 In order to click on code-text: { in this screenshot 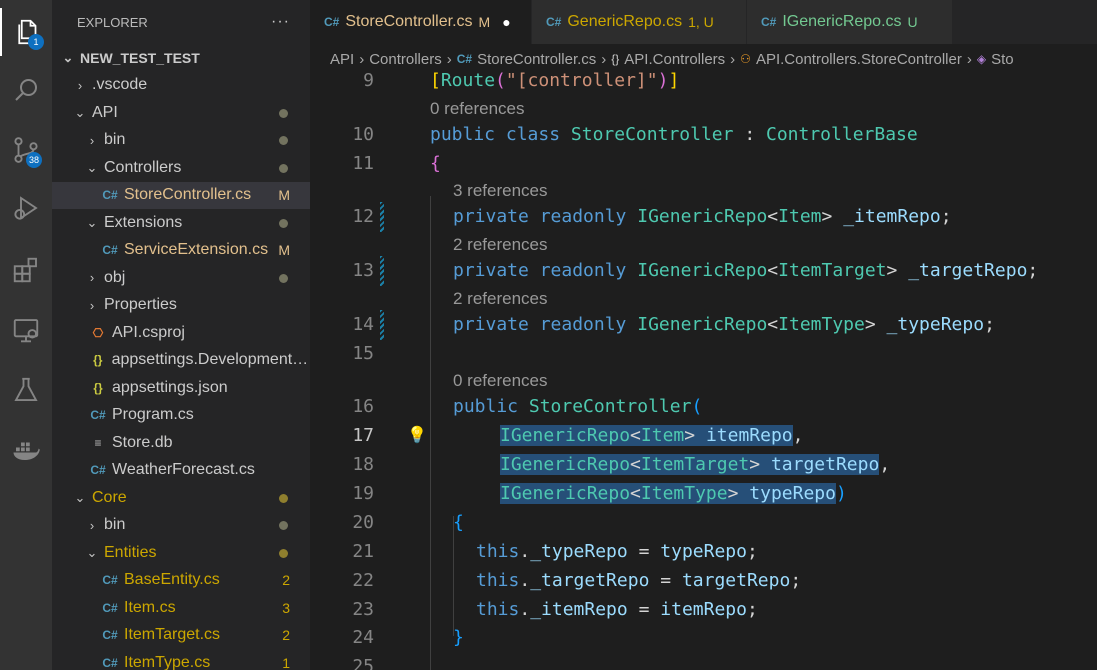, I will do `click(435, 163)`.